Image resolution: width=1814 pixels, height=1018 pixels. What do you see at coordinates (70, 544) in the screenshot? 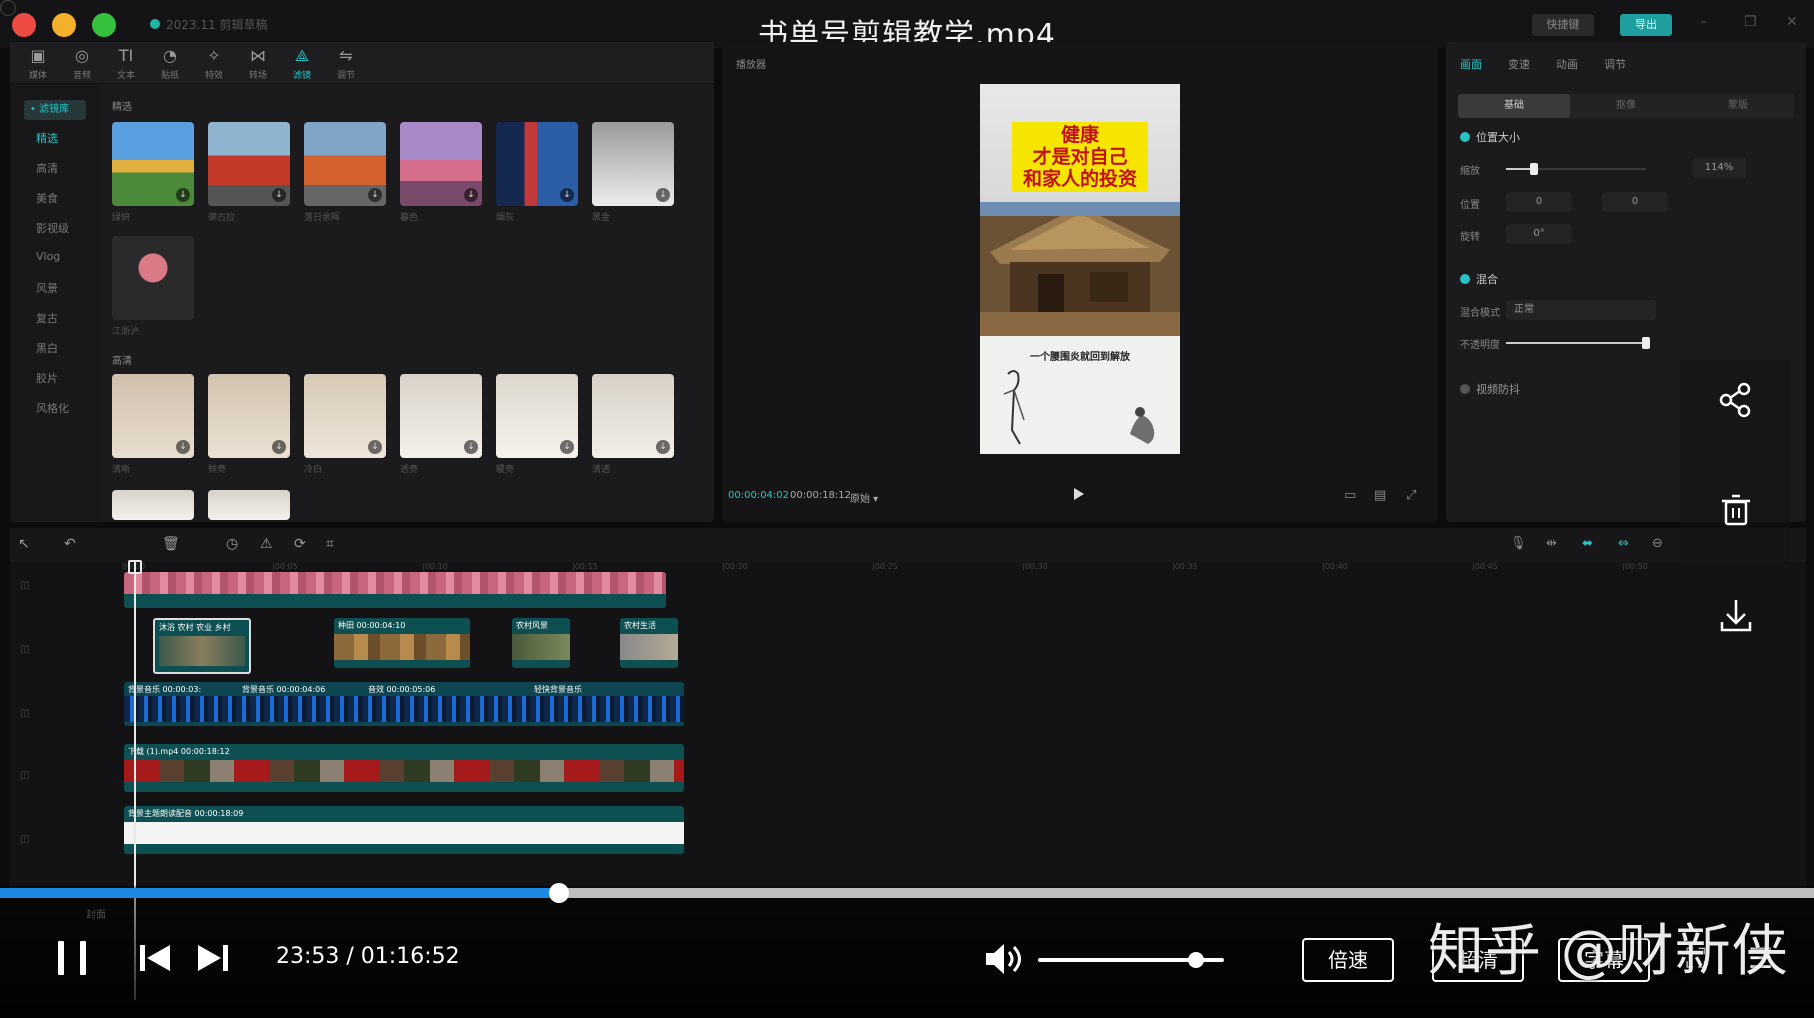
I see `undo-icon: ↶` at bounding box center [70, 544].